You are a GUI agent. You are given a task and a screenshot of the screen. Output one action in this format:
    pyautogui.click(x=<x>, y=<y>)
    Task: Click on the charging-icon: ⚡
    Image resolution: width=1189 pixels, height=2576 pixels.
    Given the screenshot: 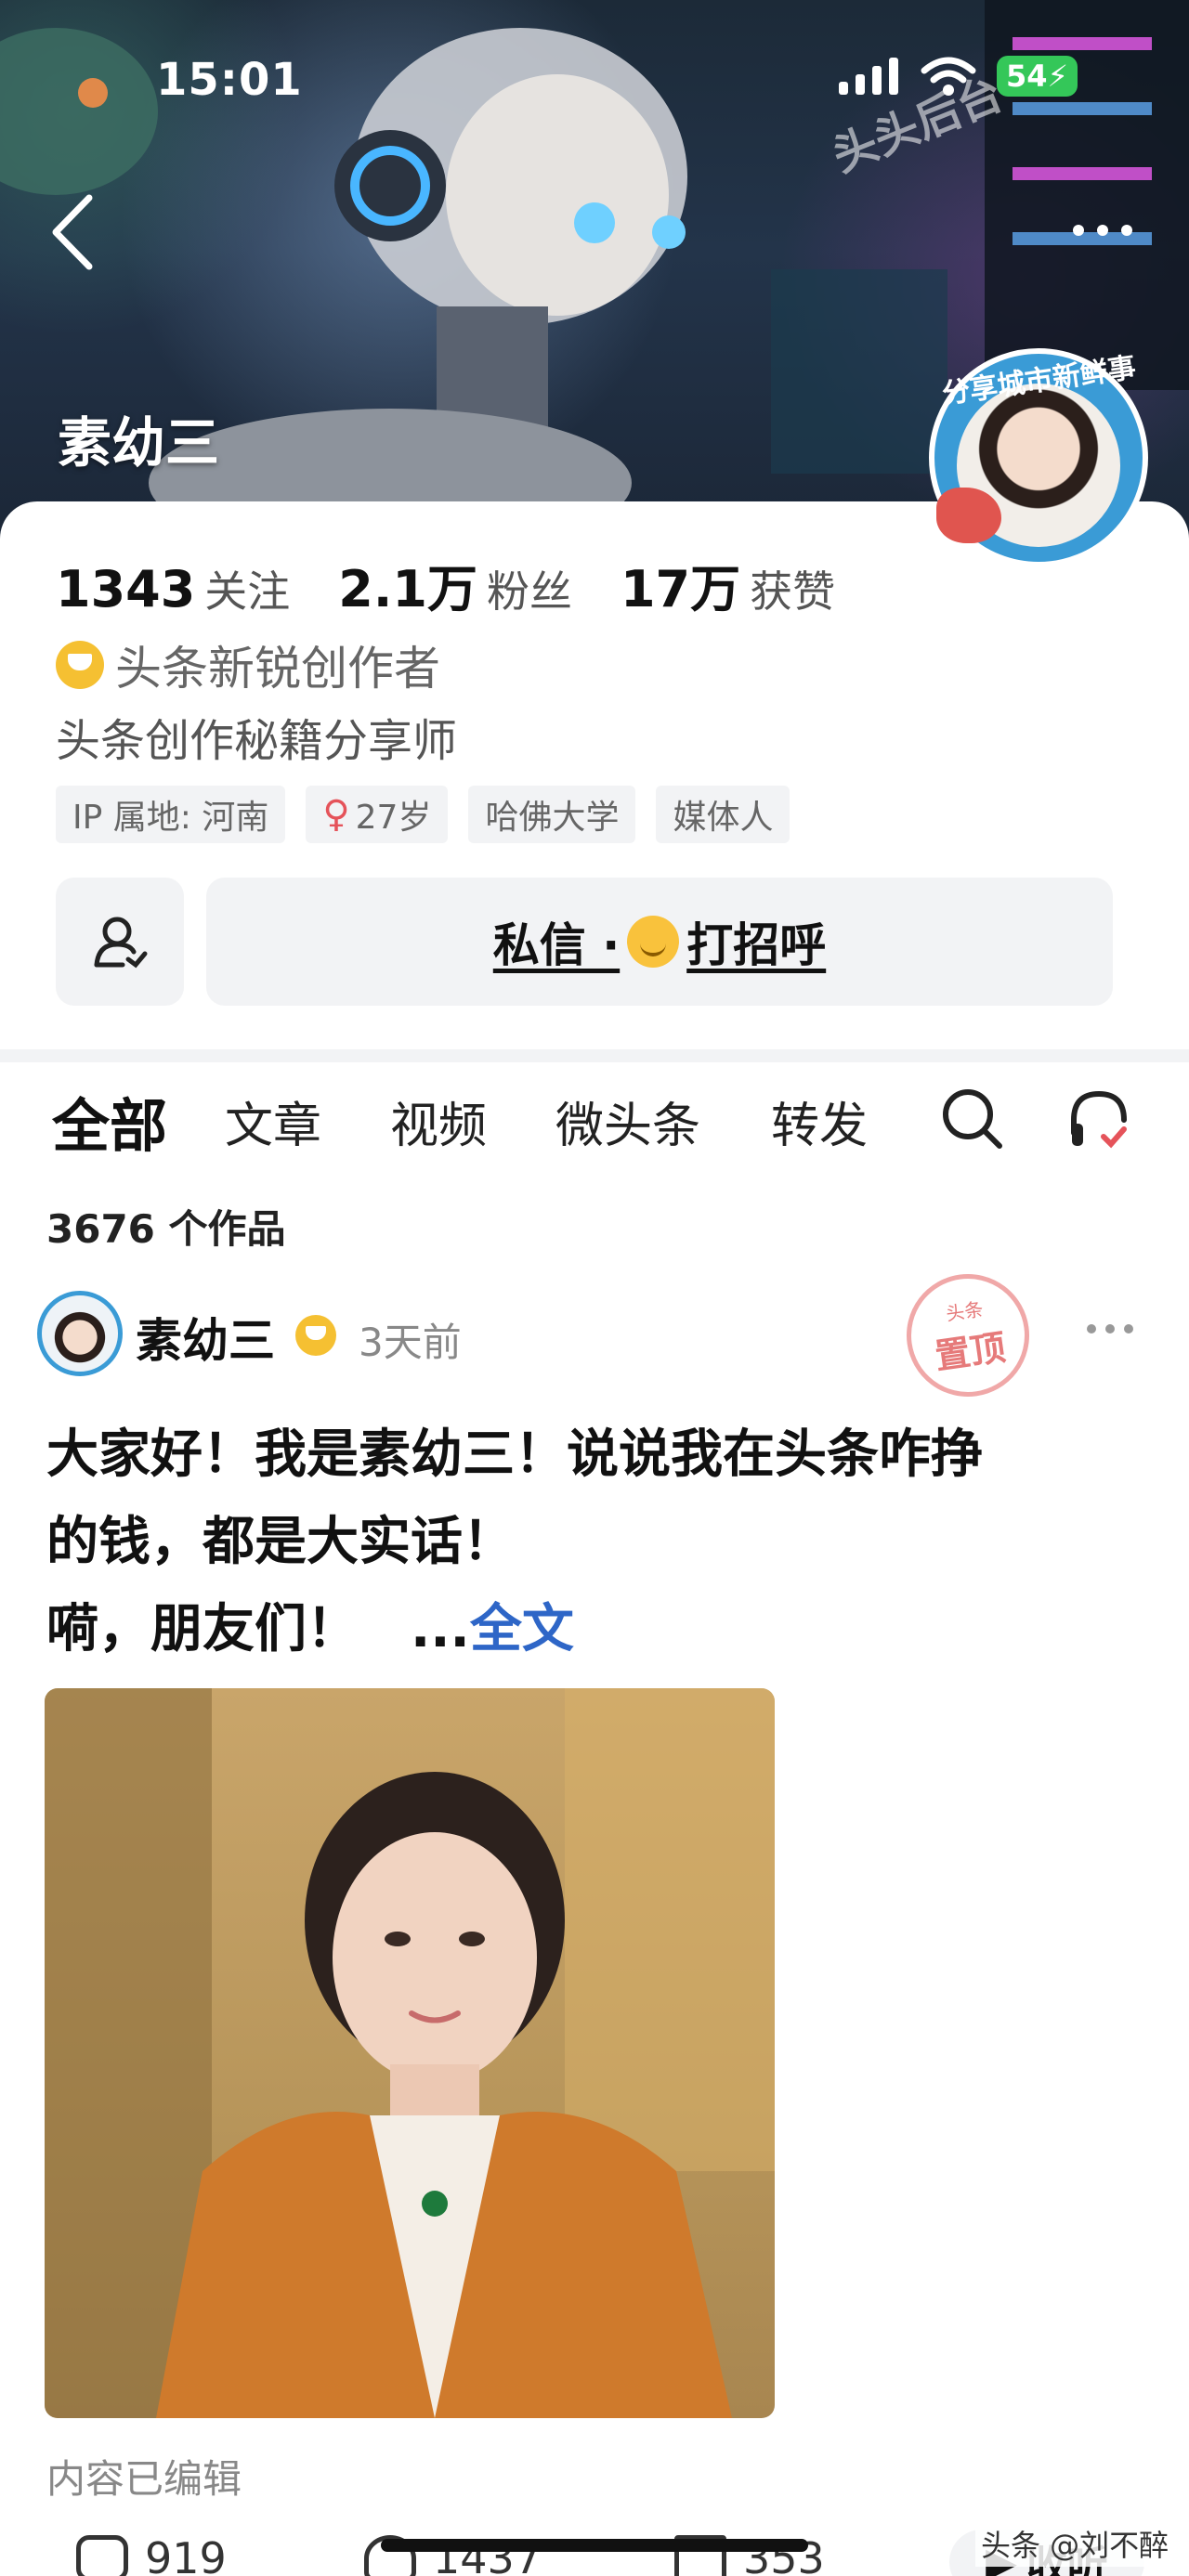 What is the action you would take?
    pyautogui.click(x=1057, y=76)
    